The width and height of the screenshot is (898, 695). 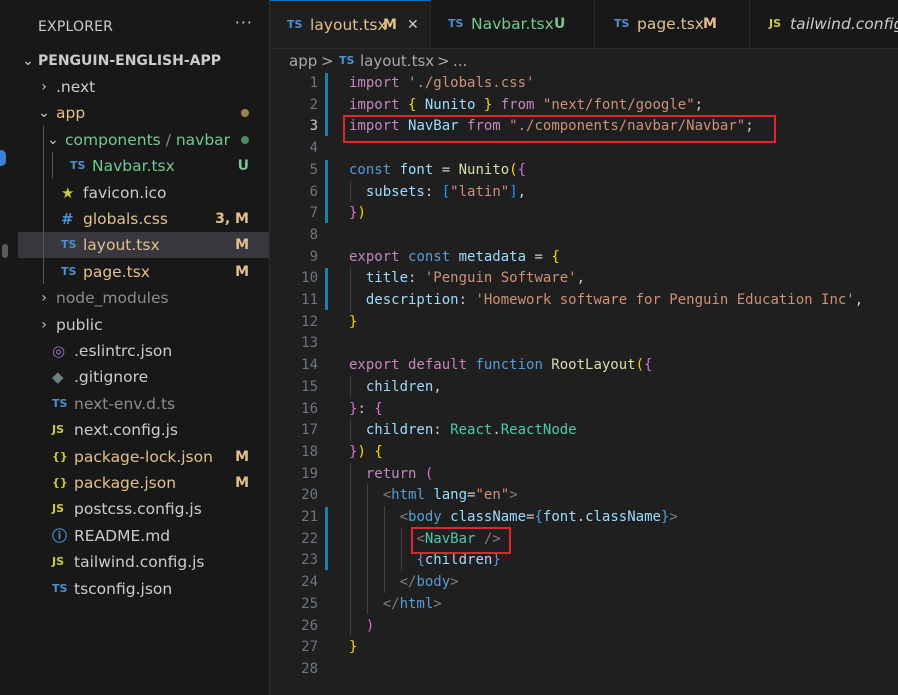 I want to click on breadcrumb-app: app, so click(x=303, y=61).